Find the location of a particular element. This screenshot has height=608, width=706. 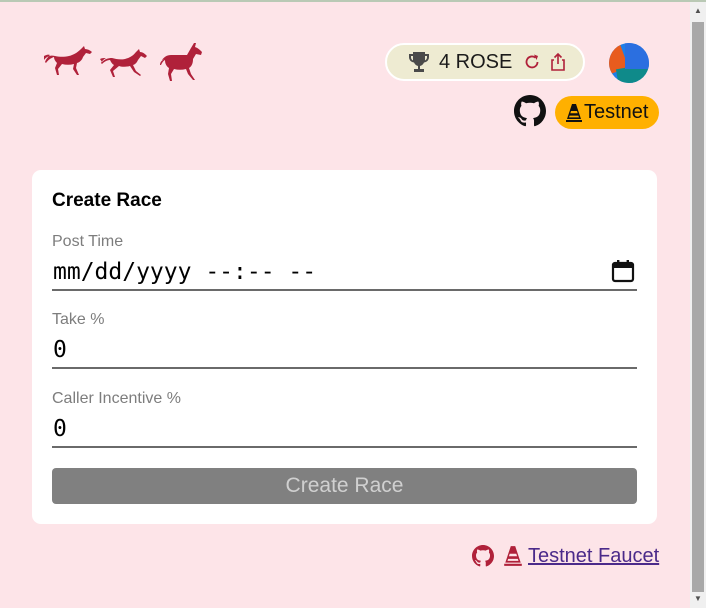

network-badge: Testnet is located at coordinates (607, 112).